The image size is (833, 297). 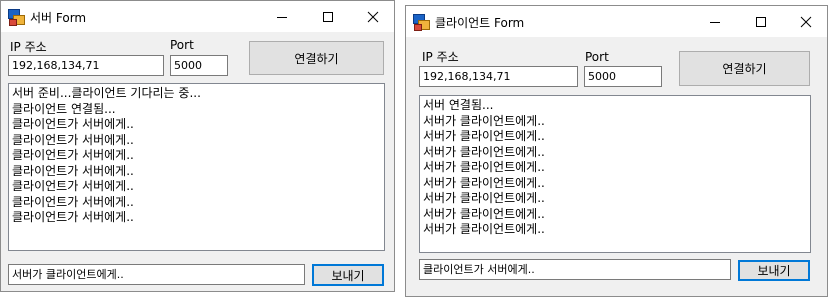 I want to click on client-maximize-button, so click(x=761, y=21).